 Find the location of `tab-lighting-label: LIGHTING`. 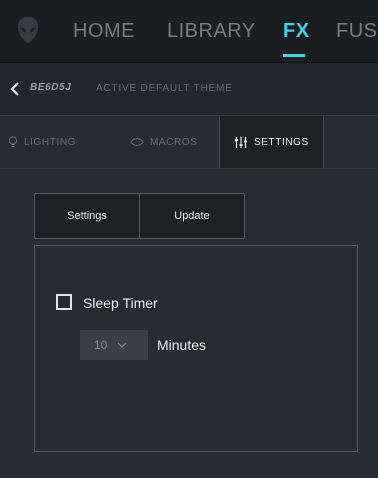

tab-lighting-label: LIGHTING is located at coordinates (50, 142).